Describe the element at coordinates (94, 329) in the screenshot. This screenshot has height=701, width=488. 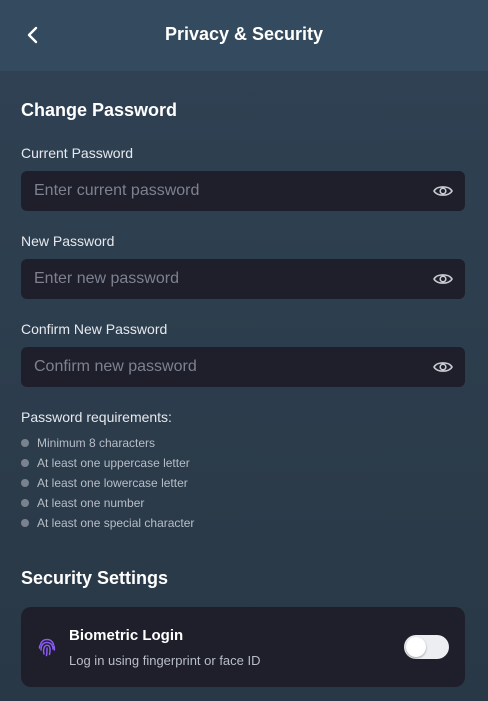
I see `confirm-password-label: Confirm New Password` at that location.